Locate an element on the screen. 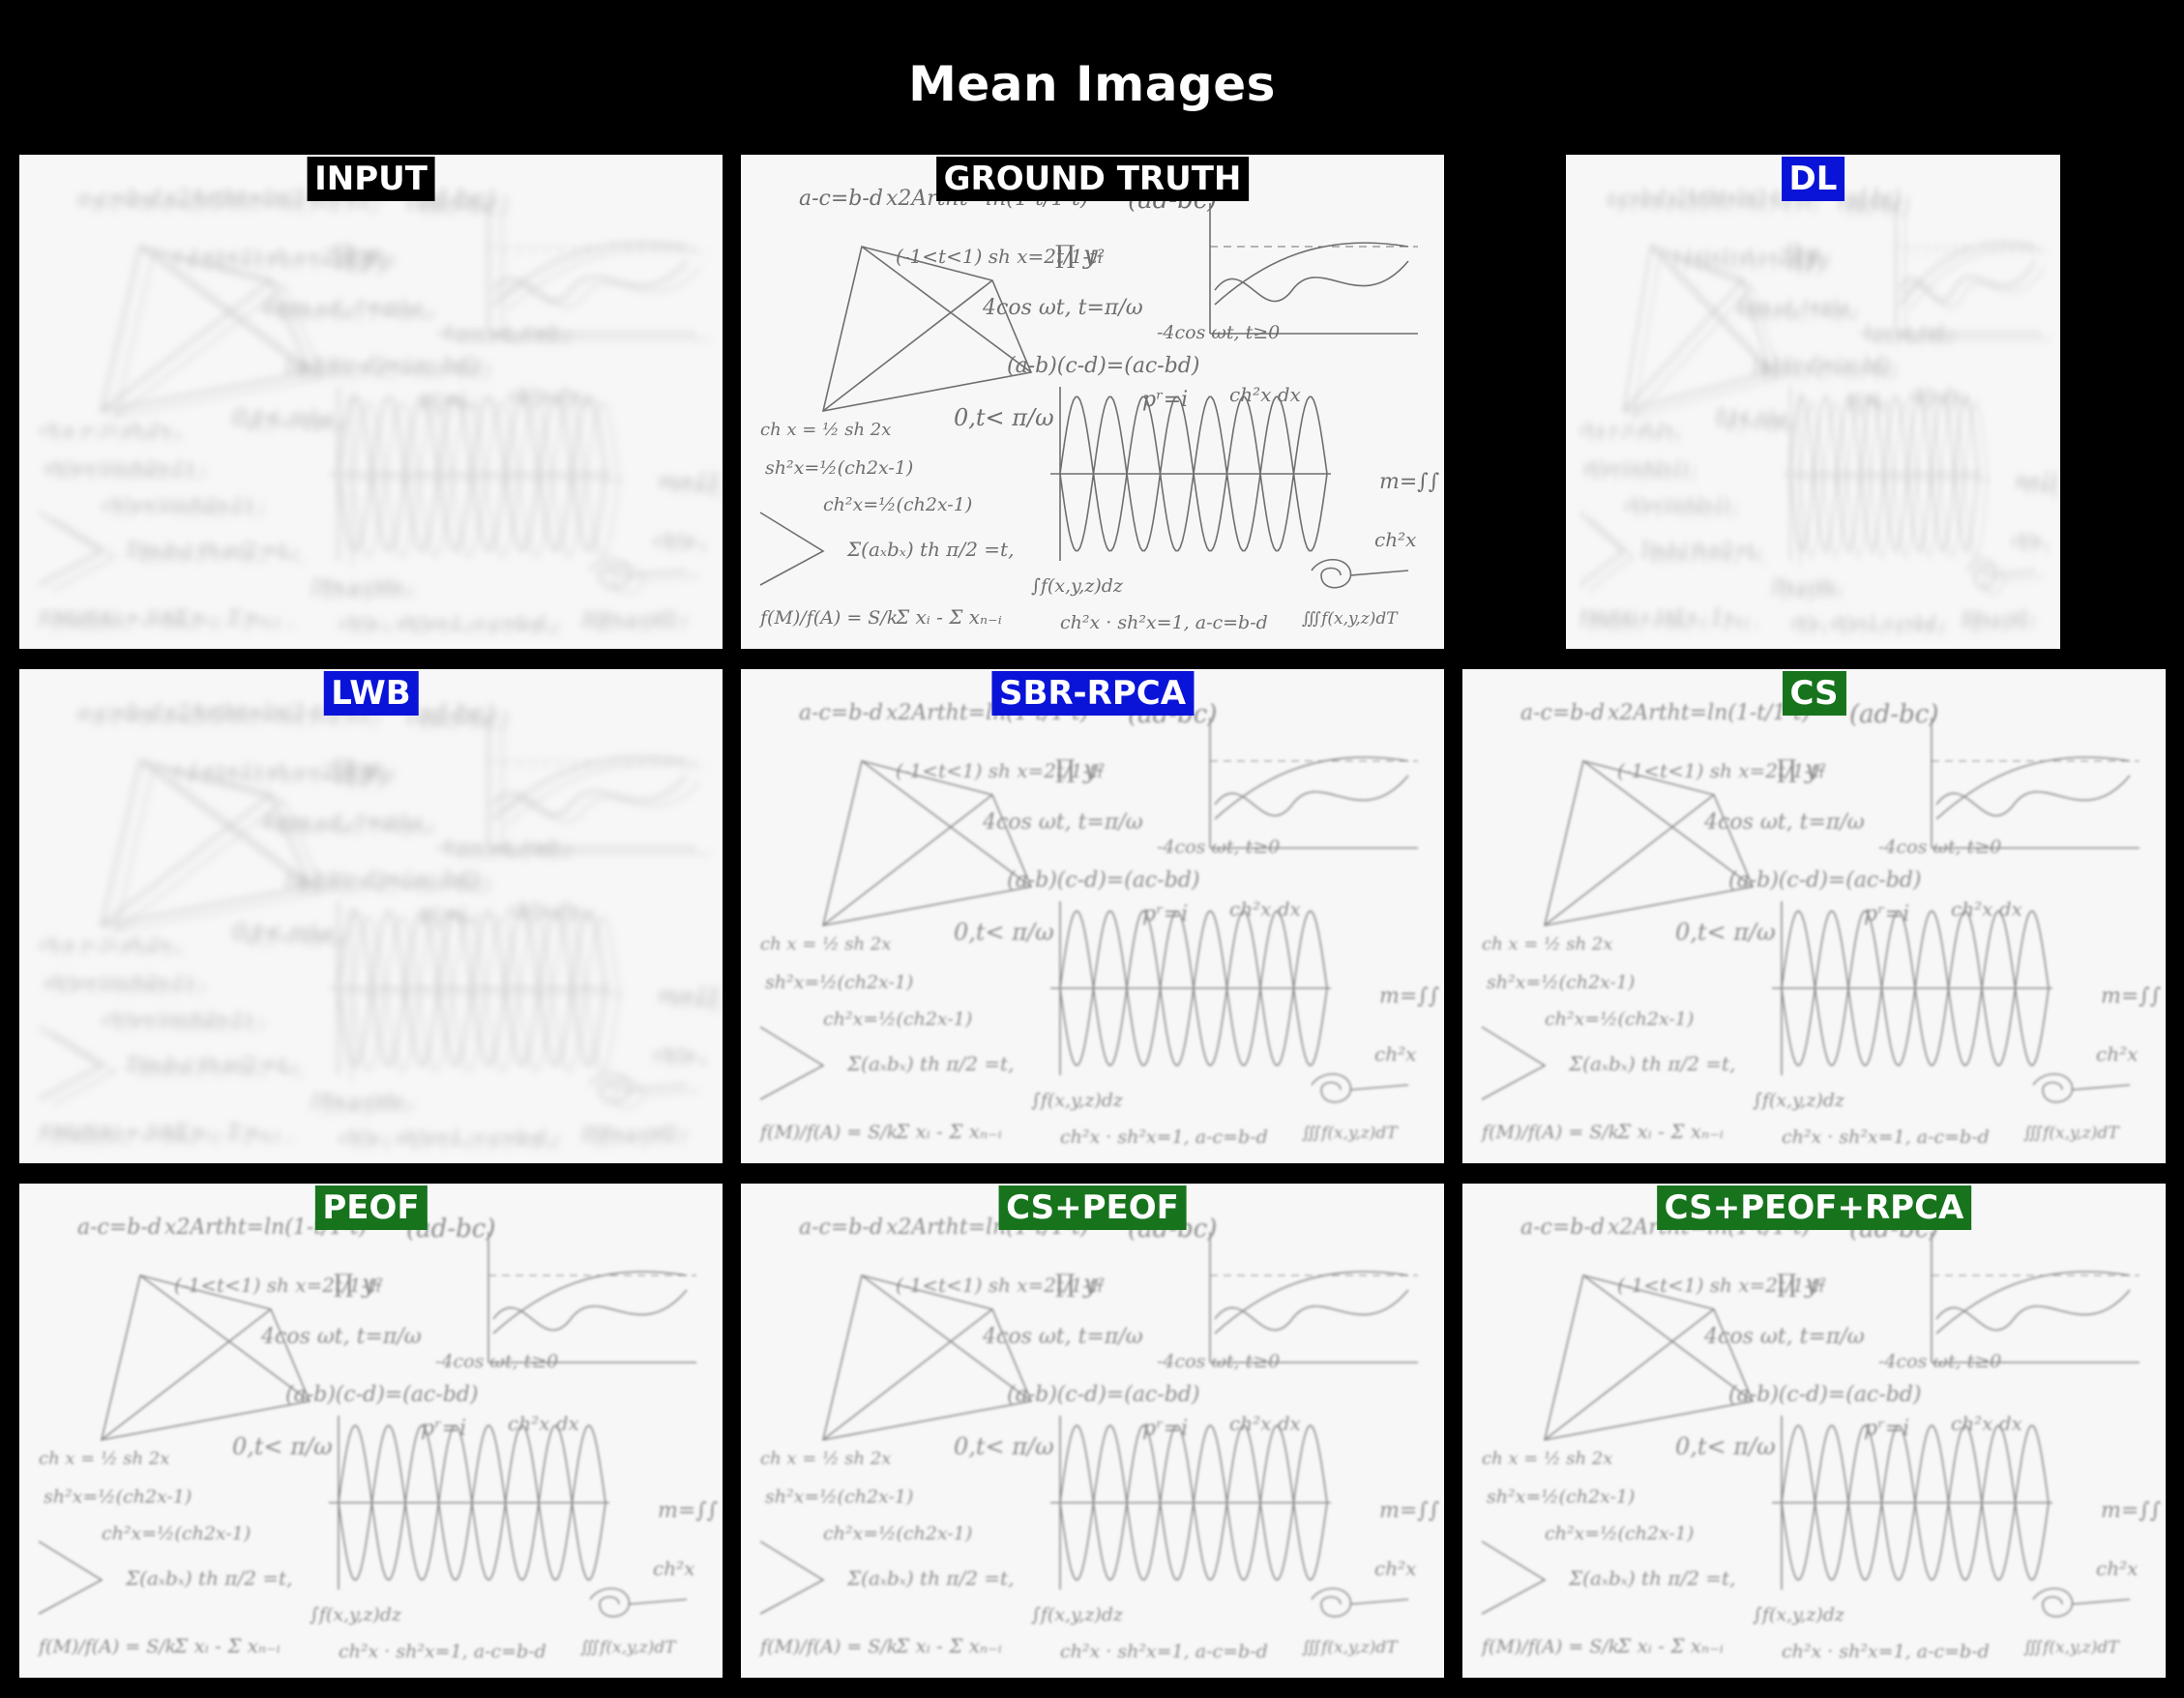  panel-label: CS+PEOF is located at coordinates (1093, 1208).